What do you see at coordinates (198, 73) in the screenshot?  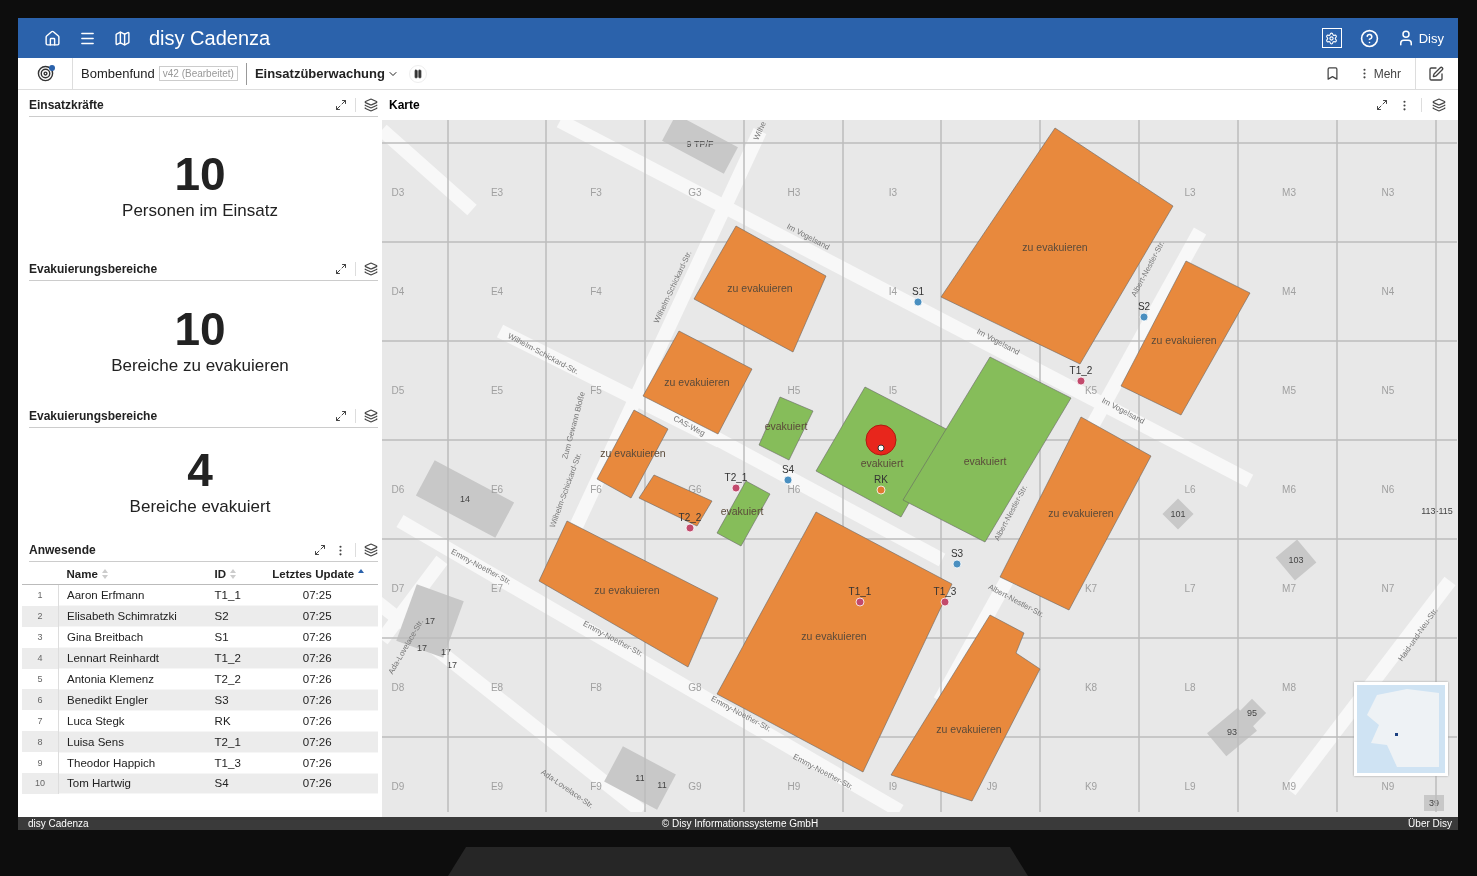 I see `version-tag: v42 (Bearbeitet)` at bounding box center [198, 73].